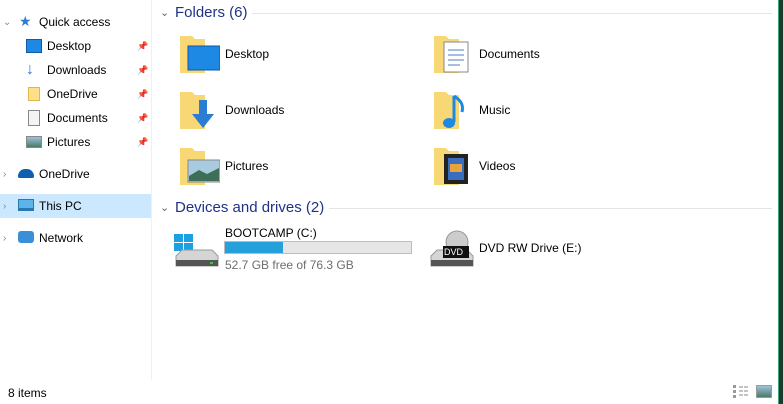  What do you see at coordinates (298, 169) in the screenshot?
I see `folder-pictures: Pictures` at bounding box center [298, 169].